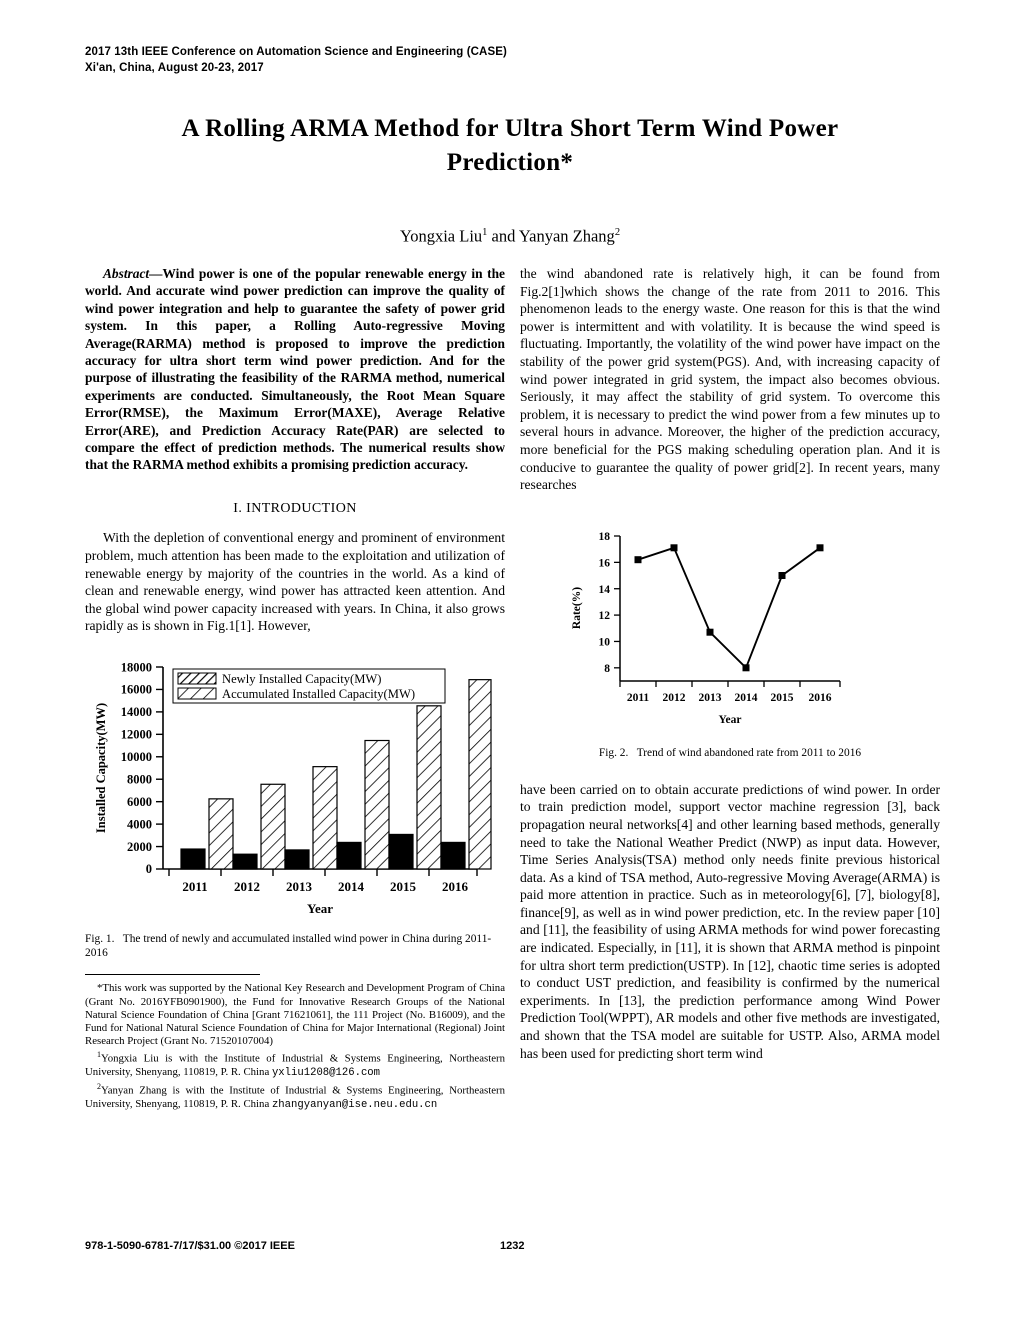  I want to click on svg-text: 8000, so click(139, 779).